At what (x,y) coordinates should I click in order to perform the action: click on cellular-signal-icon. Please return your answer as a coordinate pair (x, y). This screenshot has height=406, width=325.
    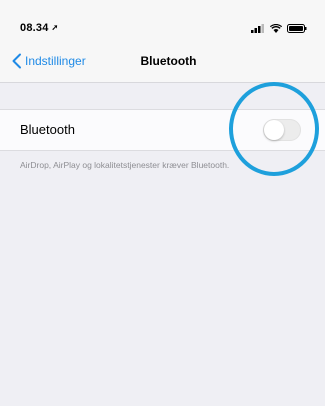
    Looking at the image, I should click on (257, 28).